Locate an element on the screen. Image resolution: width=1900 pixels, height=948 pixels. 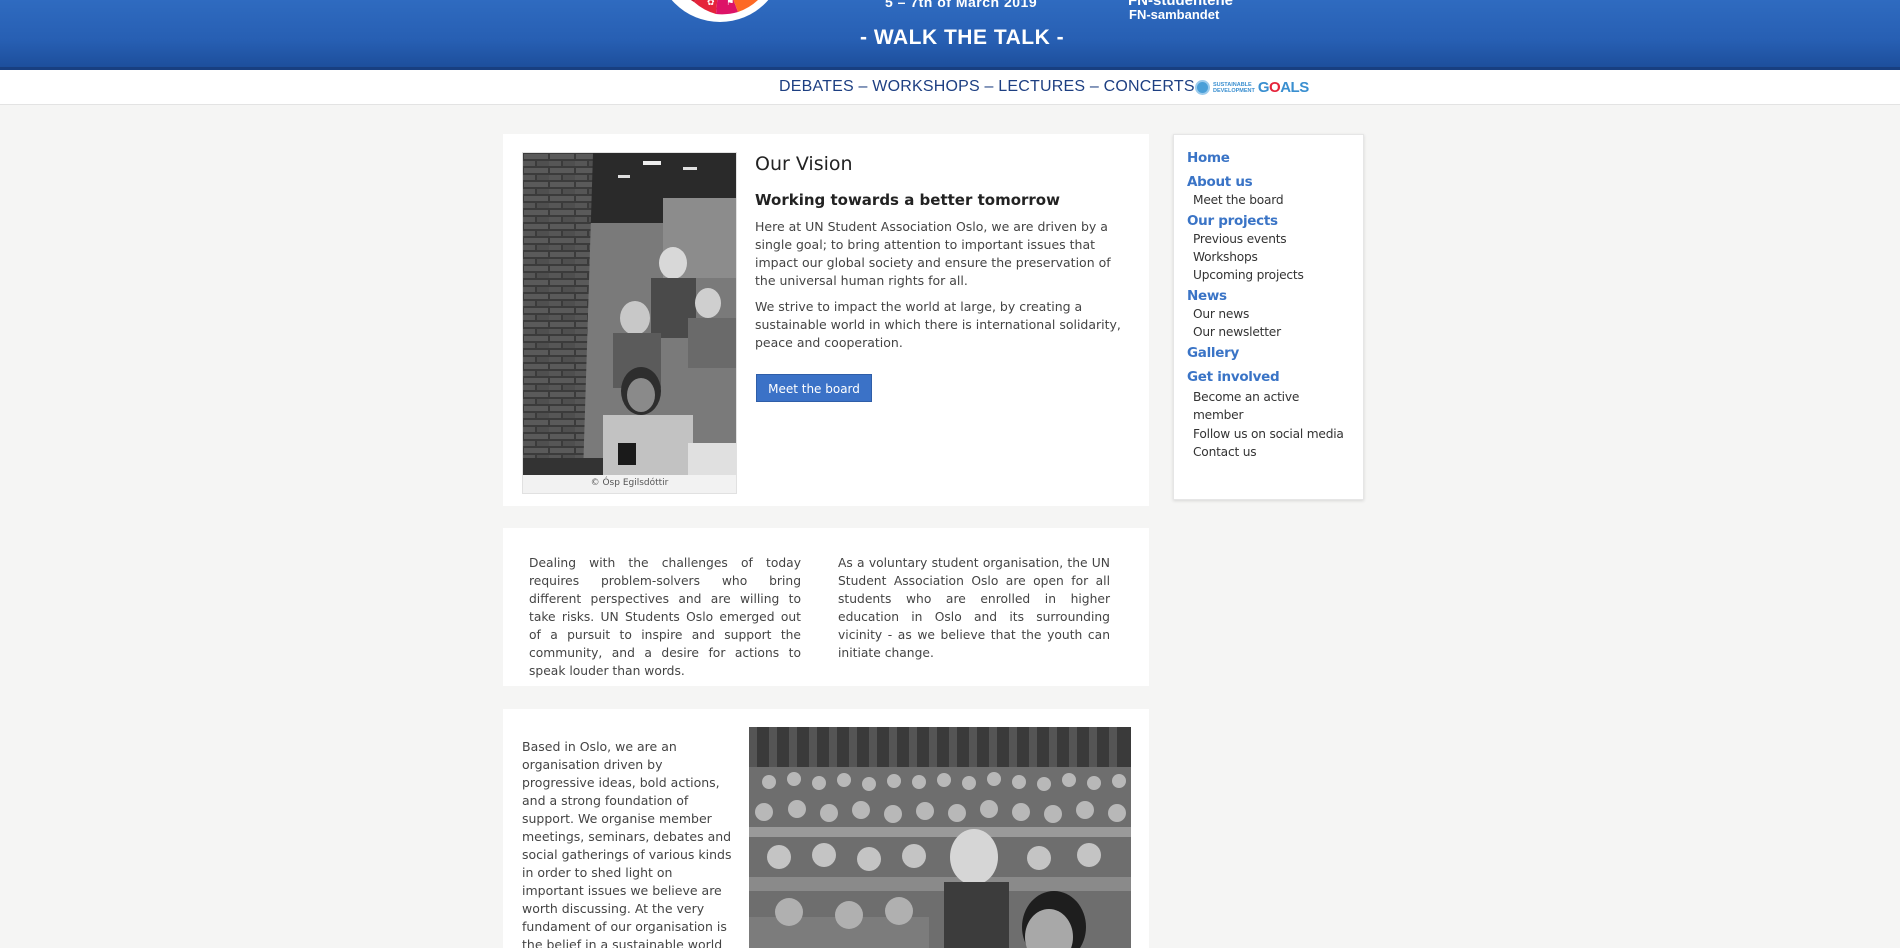
nav-get-involved: Get involved is located at coordinates (1272, 377).